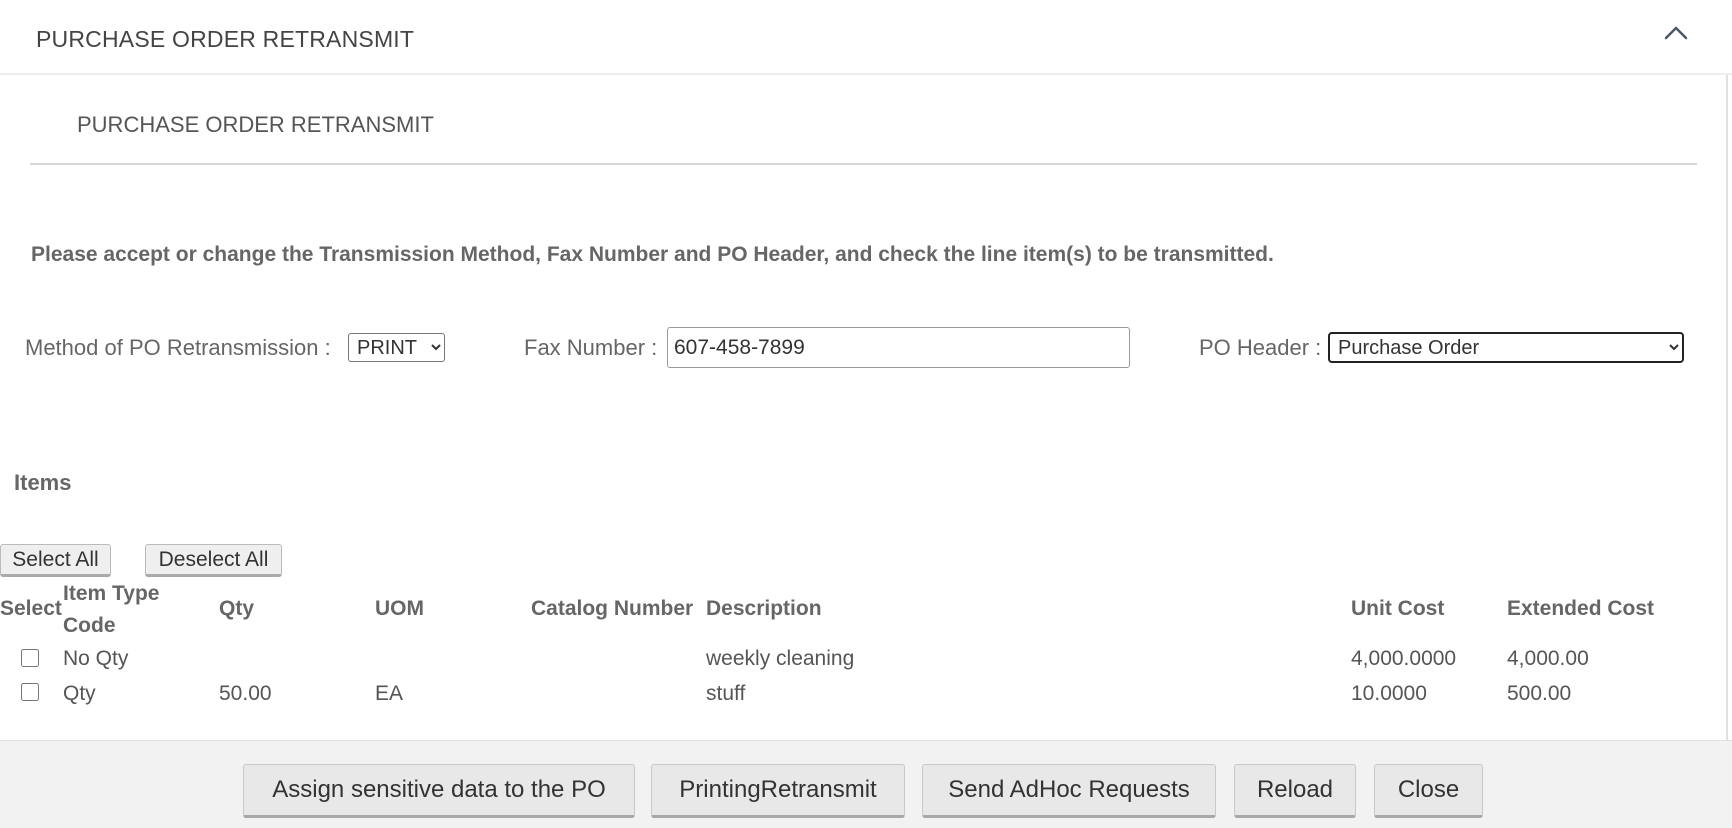 The height and width of the screenshot is (828, 1732). What do you see at coordinates (399, 608) in the screenshot?
I see `col-header-uom: UOM` at bounding box center [399, 608].